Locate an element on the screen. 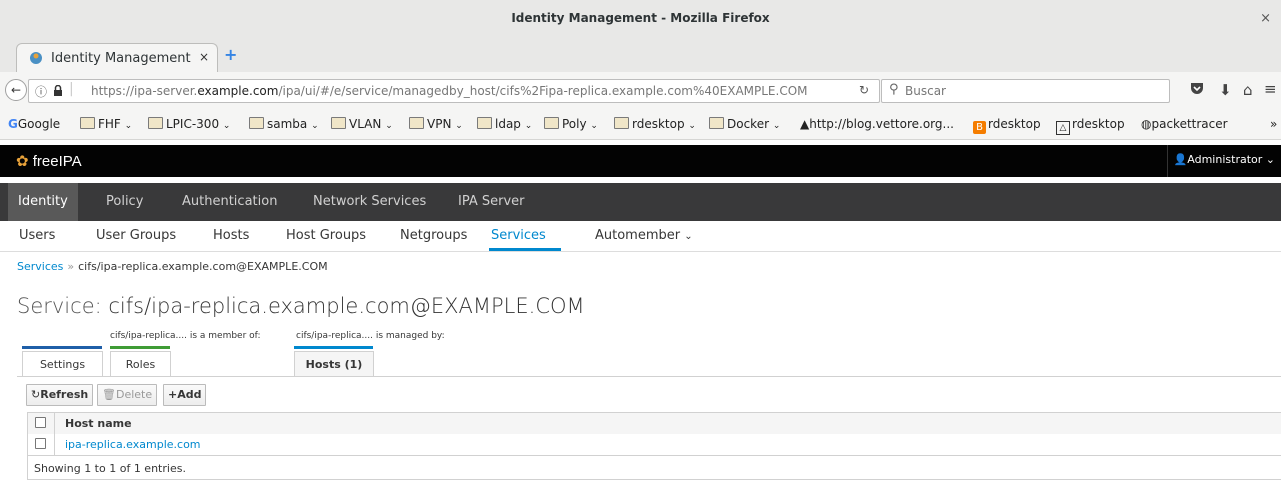  bookmarks-overflow-button: » is located at coordinates (1273, 124).